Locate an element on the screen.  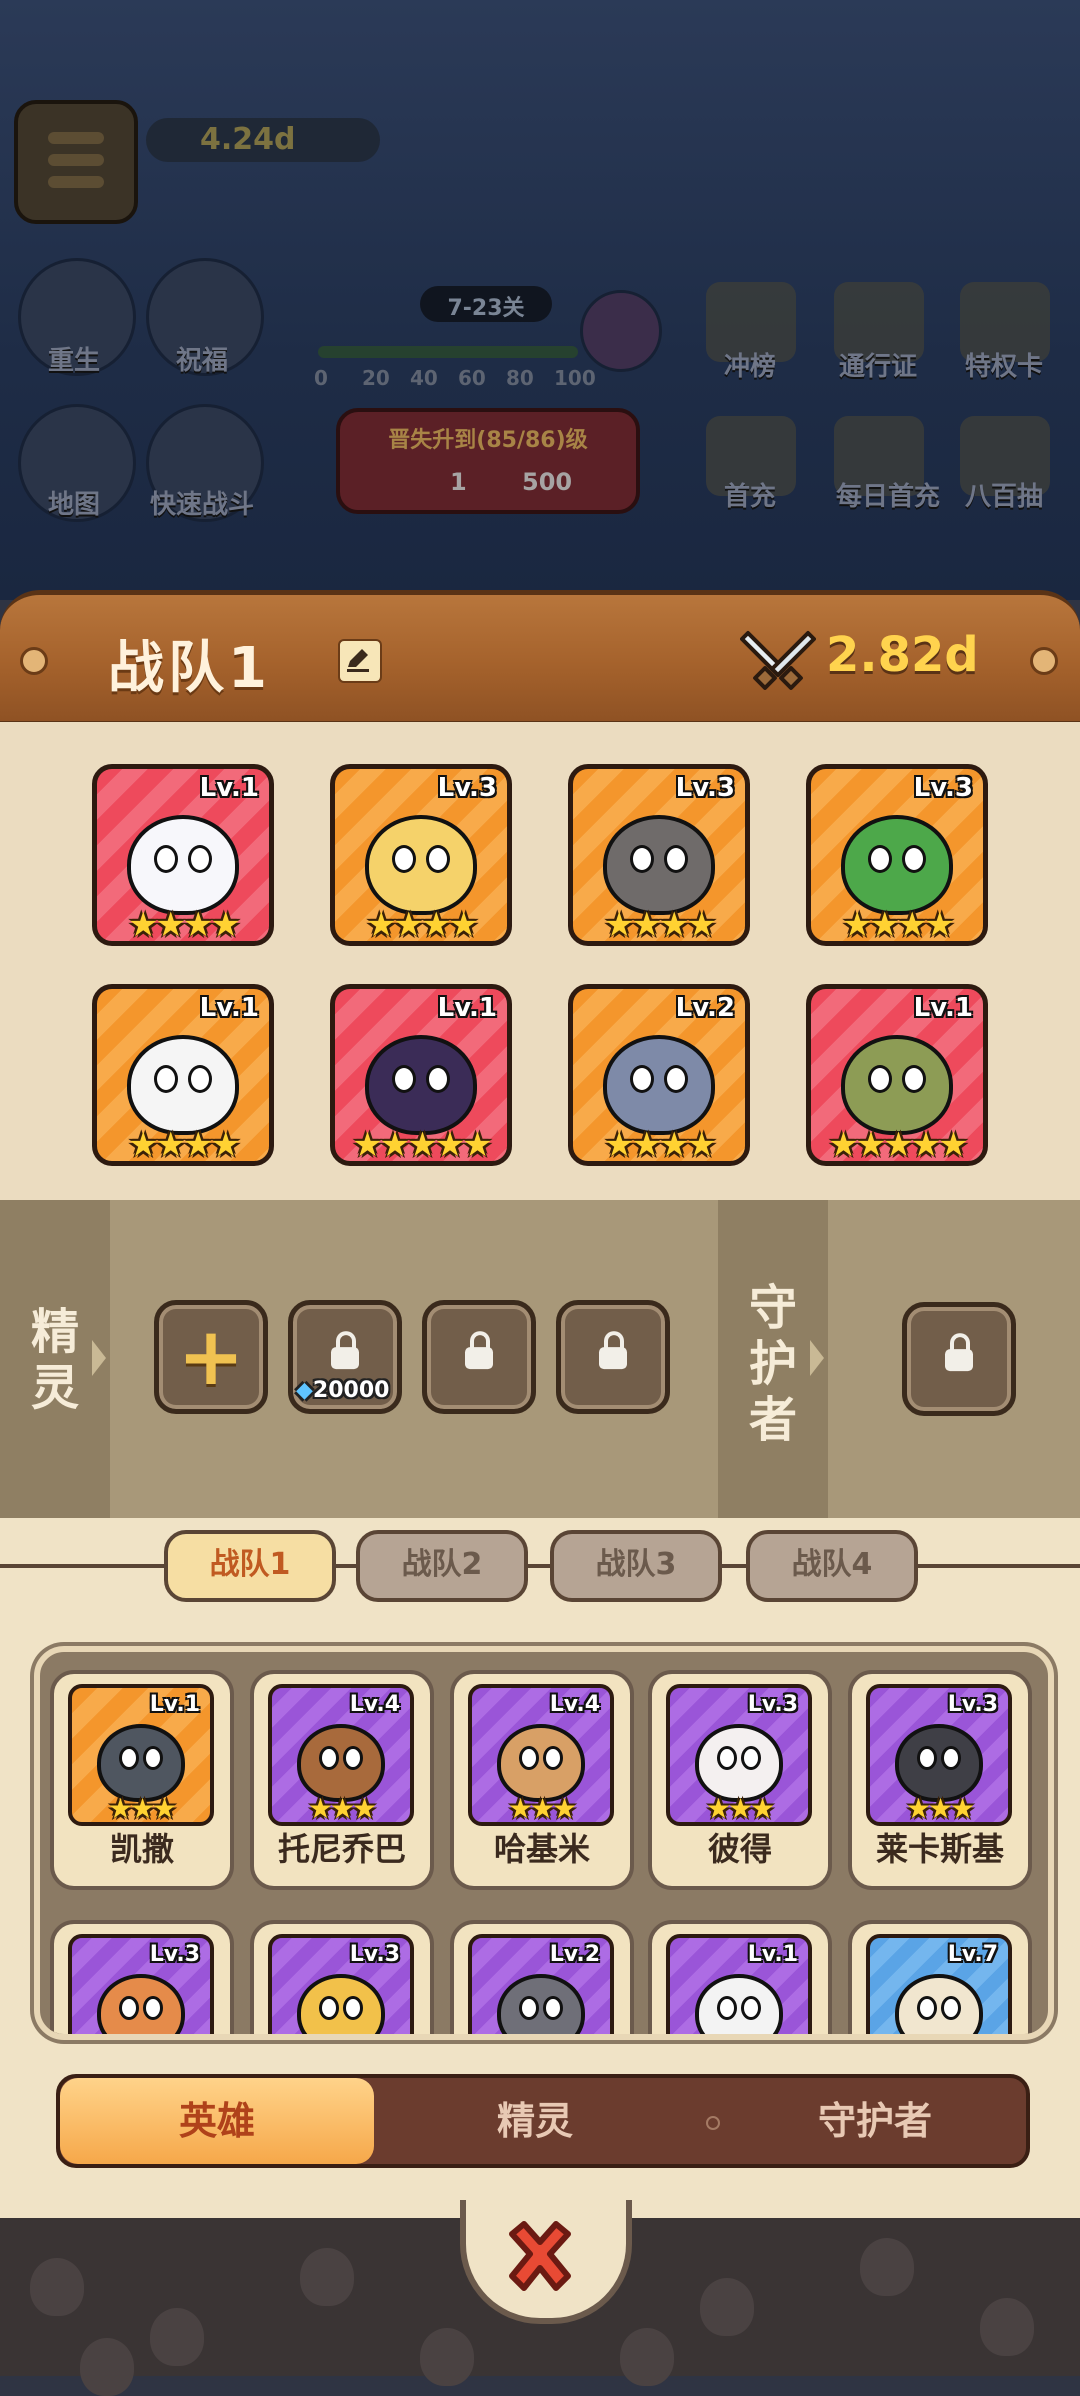
upgrade-banner: 晋失升到(85/86)级 1 500 is located at coordinates (488, 461).